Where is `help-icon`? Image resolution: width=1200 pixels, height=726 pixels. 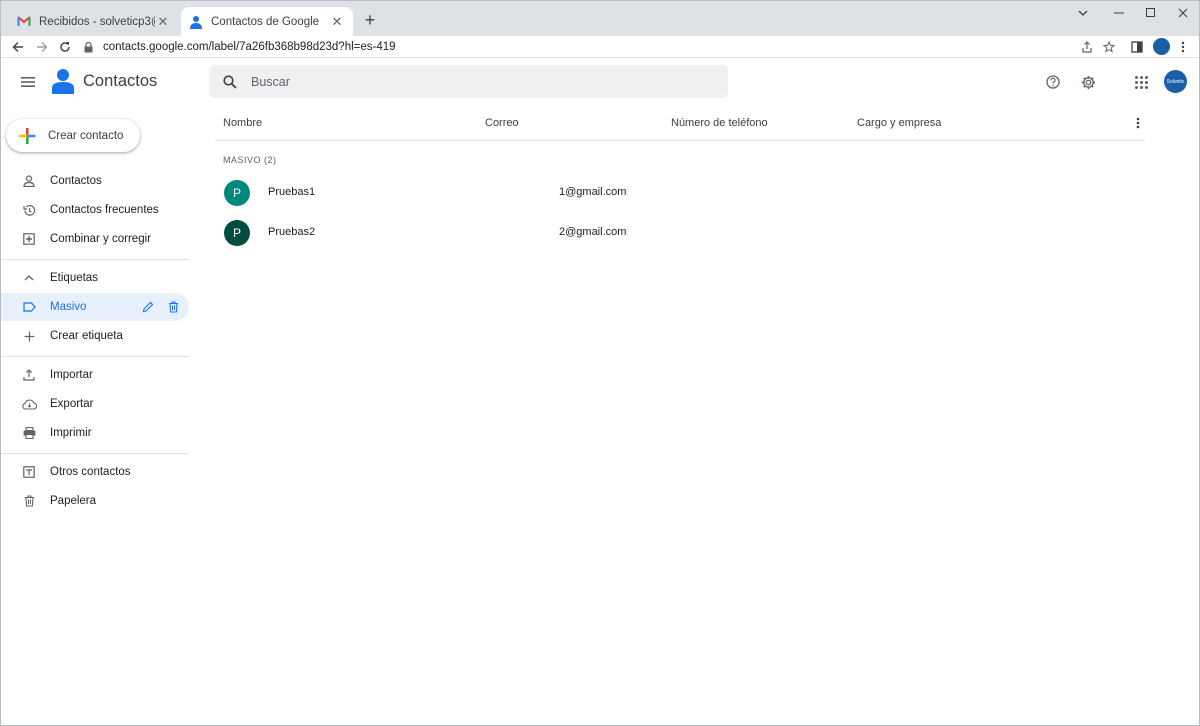
help-icon is located at coordinates (1053, 82).